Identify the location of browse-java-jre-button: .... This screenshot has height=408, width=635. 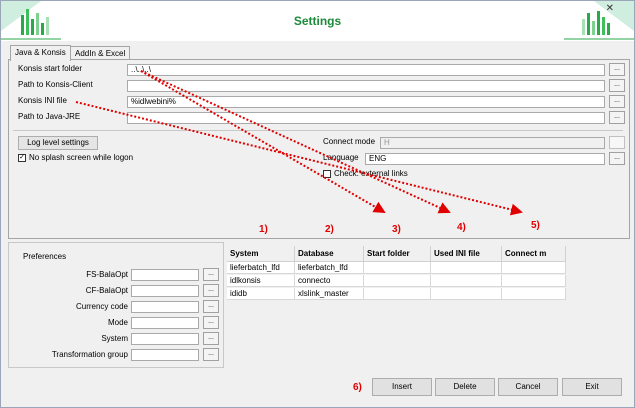
(617, 117).